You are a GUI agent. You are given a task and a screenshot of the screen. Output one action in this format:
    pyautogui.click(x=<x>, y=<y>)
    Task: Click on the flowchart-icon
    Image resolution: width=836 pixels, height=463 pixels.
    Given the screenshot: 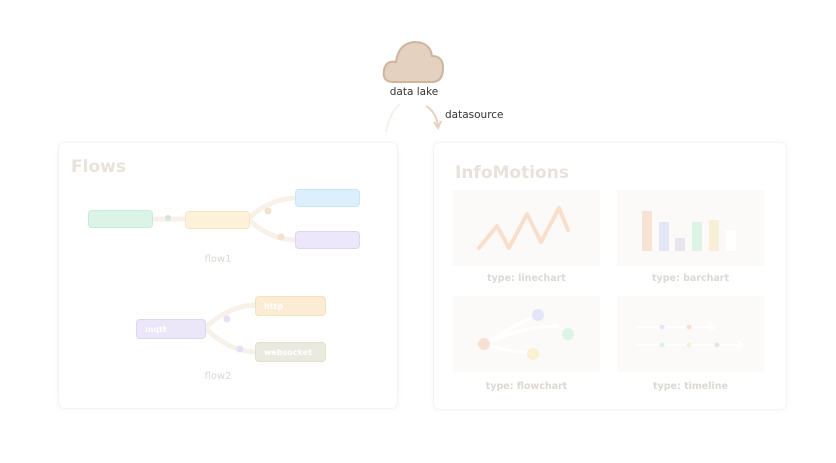 What is the action you would take?
    pyautogui.click(x=526, y=334)
    